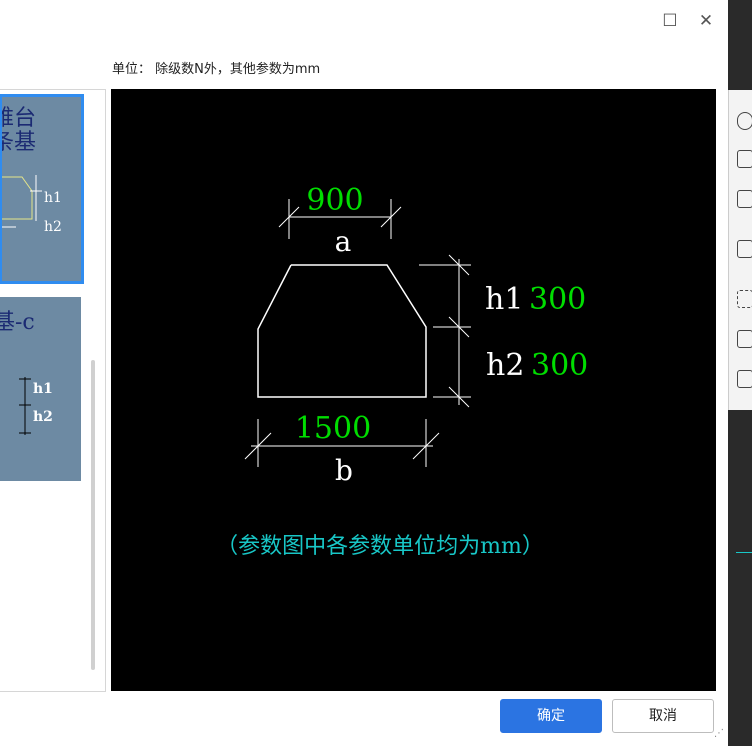 This screenshot has height=746, width=752. I want to click on tool-view-icon, so click(744, 339).